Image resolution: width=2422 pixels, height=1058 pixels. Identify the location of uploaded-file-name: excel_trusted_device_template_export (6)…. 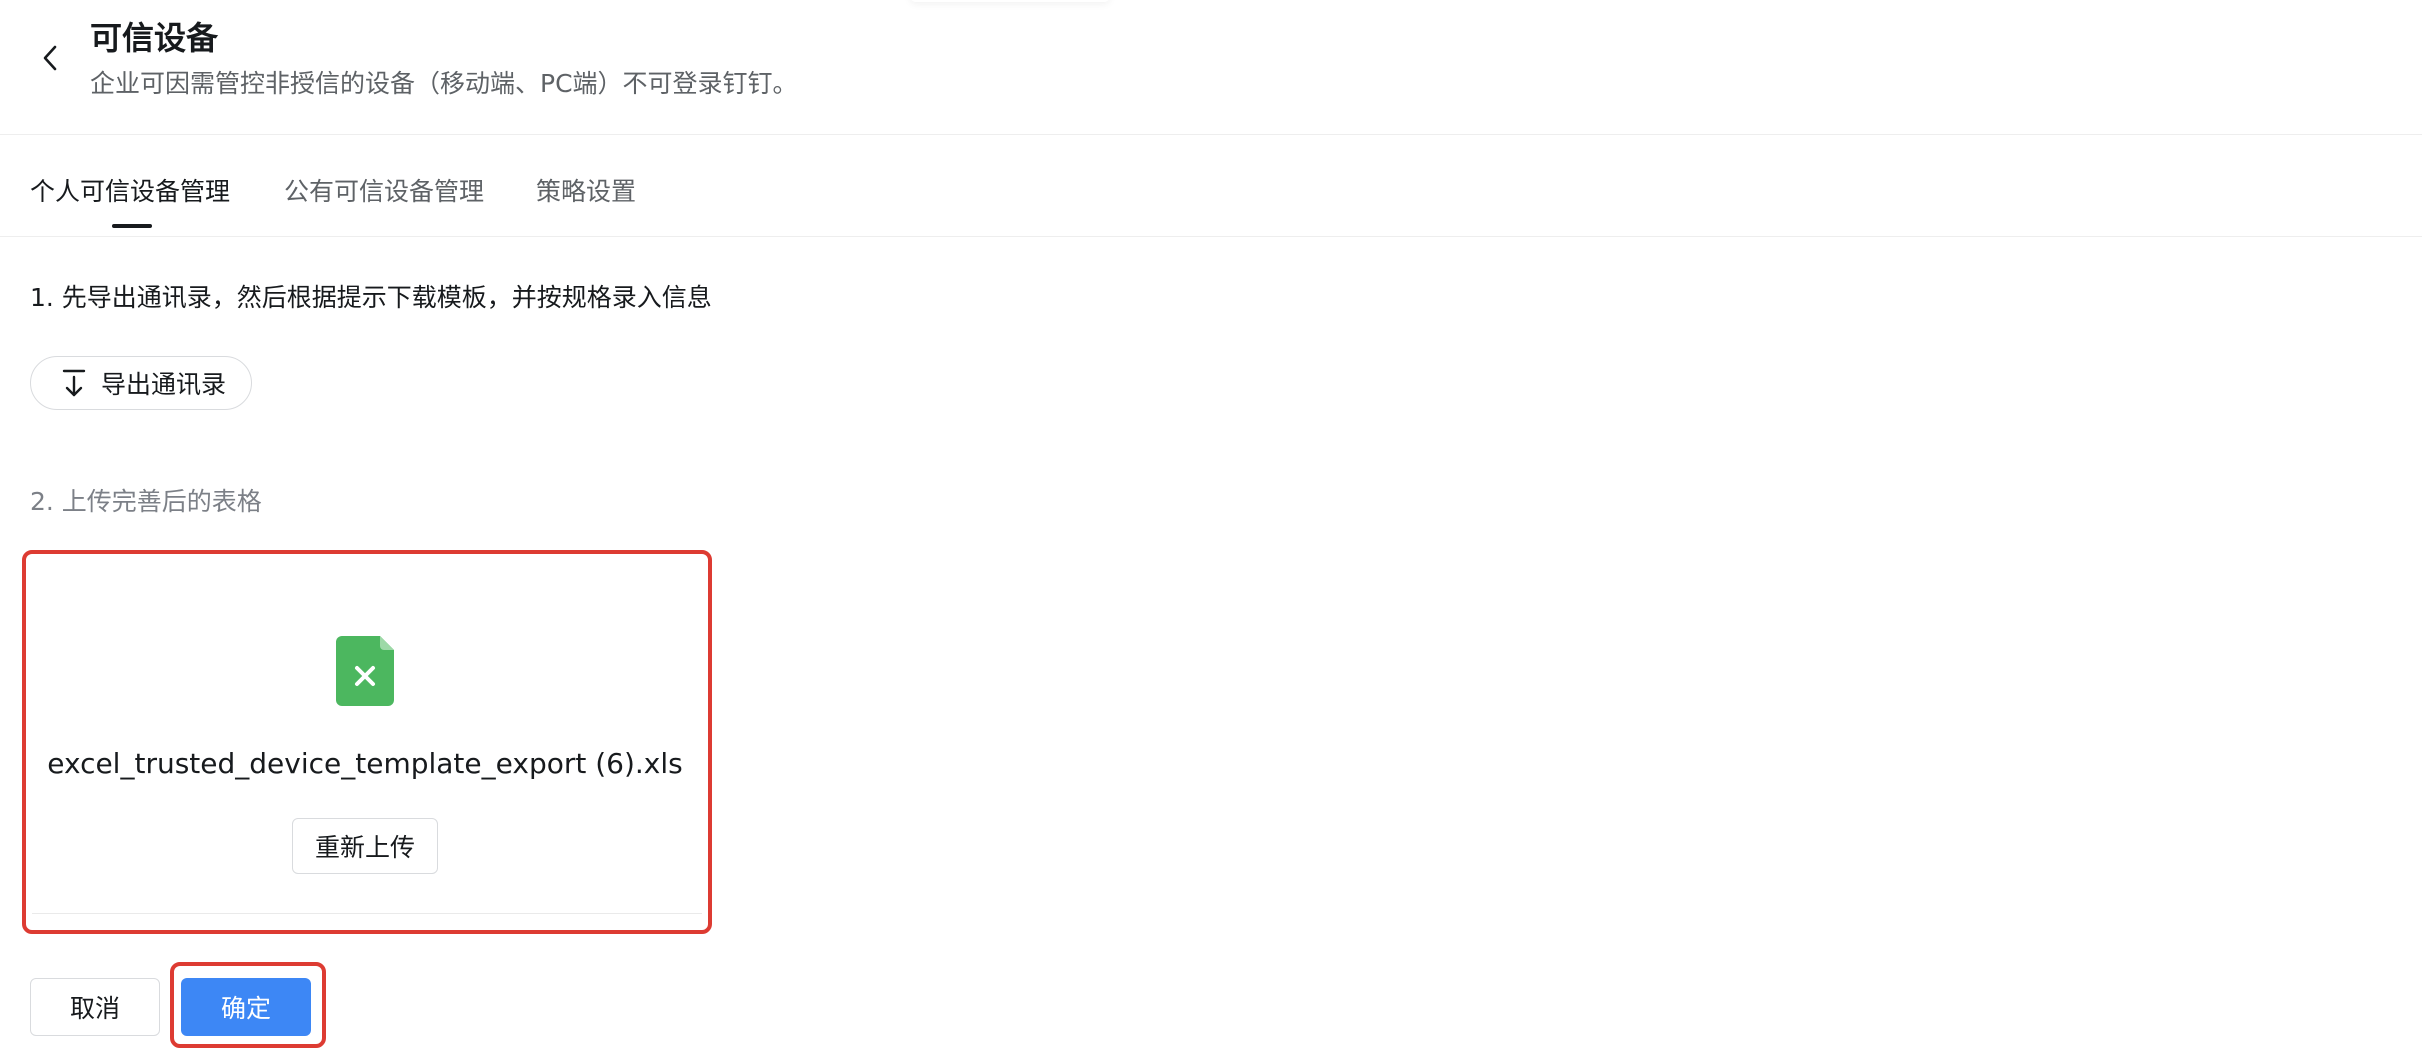
(365, 763).